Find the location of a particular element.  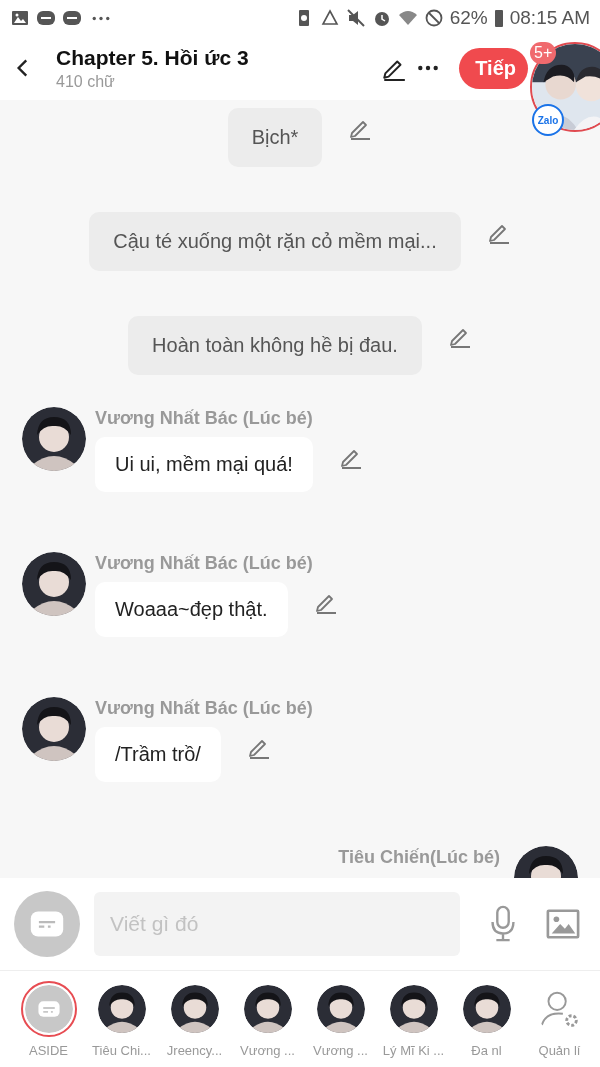

more-notifications-icon is located at coordinates (101, 18).